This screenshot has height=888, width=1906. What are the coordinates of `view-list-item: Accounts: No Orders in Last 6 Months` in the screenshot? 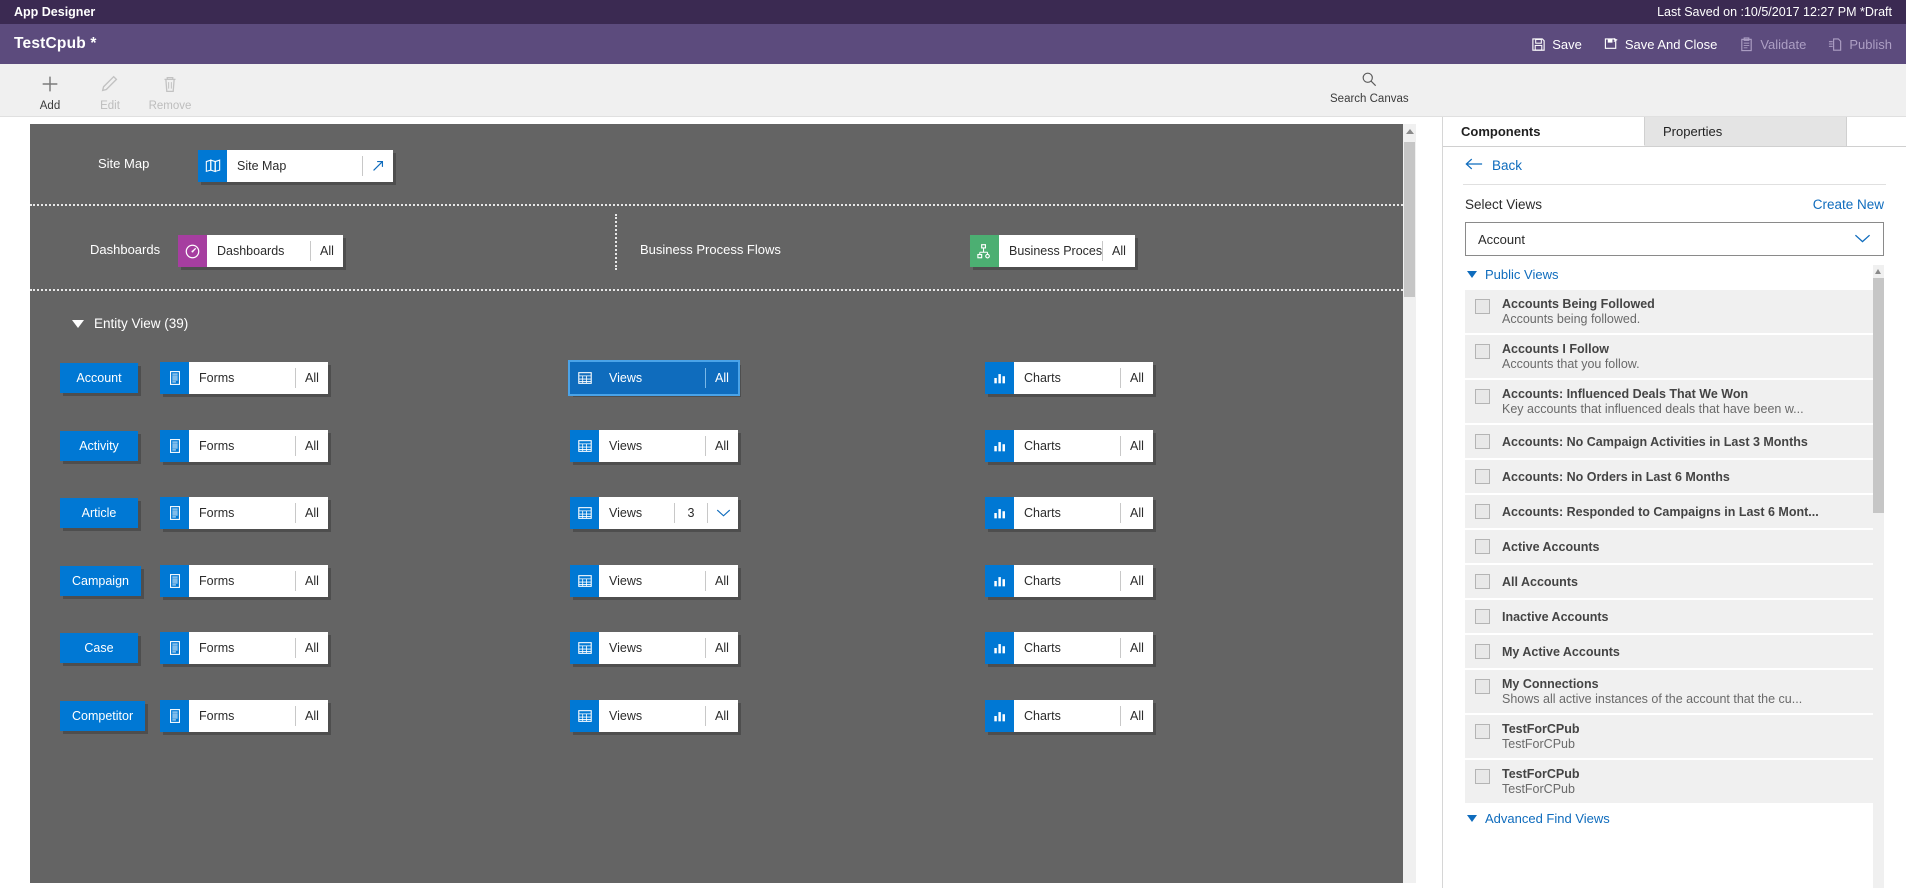 It's located at (1669, 477).